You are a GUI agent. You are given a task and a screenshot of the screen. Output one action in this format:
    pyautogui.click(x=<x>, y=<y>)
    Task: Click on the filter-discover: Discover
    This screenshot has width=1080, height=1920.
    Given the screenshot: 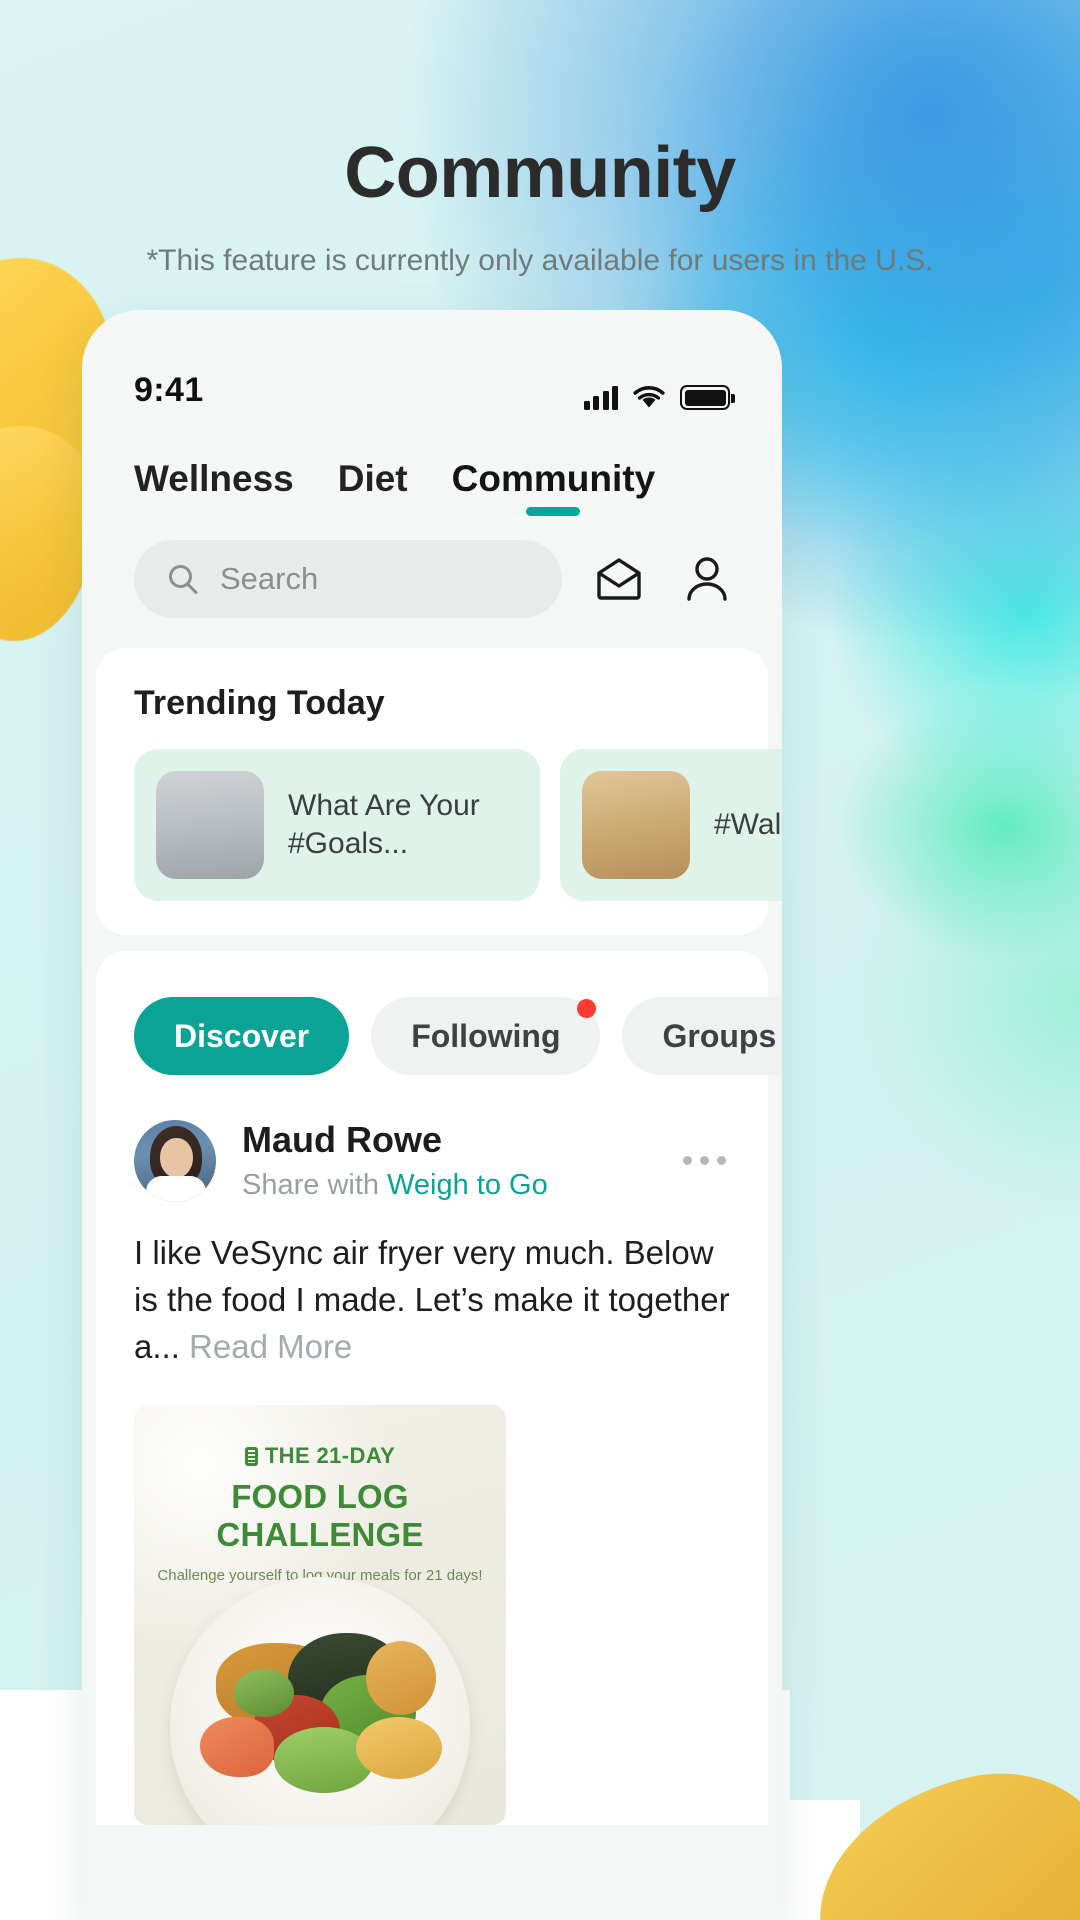 What is the action you would take?
    pyautogui.click(x=242, y=1036)
    